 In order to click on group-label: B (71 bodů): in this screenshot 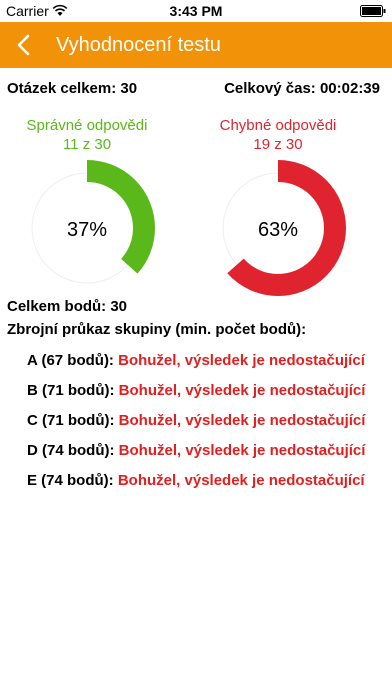, I will do `click(71, 390)`.